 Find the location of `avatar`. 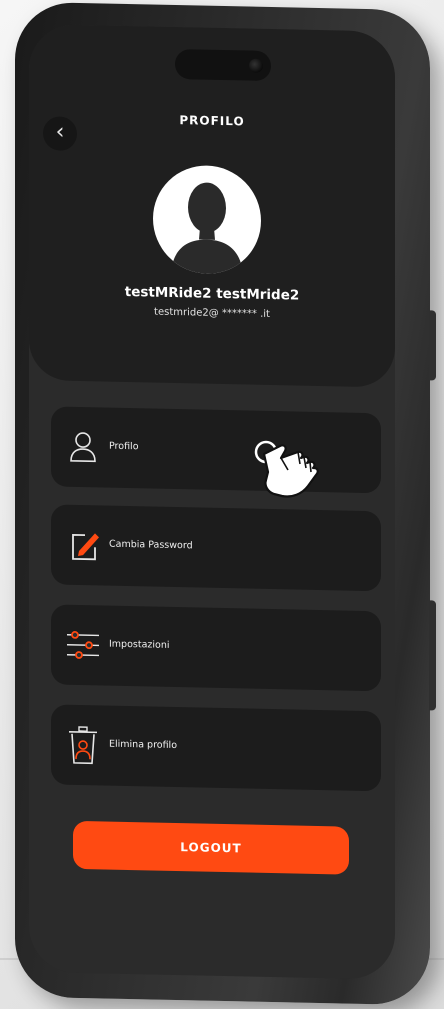

avatar is located at coordinates (207, 219).